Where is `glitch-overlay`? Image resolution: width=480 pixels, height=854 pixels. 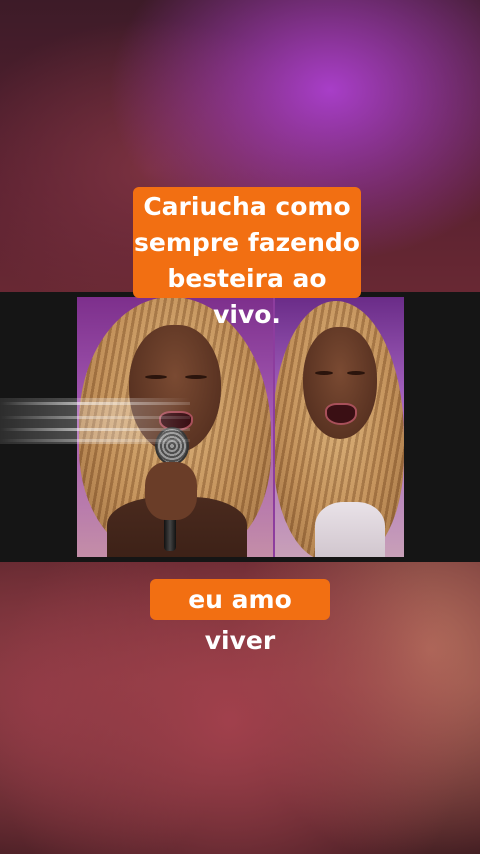 glitch-overlay is located at coordinates (95, 421).